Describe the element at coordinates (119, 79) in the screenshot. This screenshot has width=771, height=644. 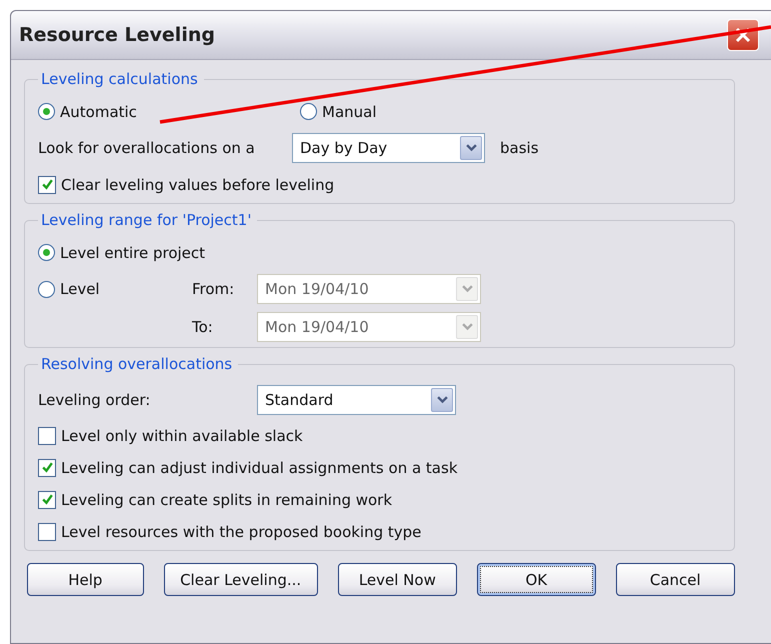
I see `group-label: Leveling calculations` at that location.